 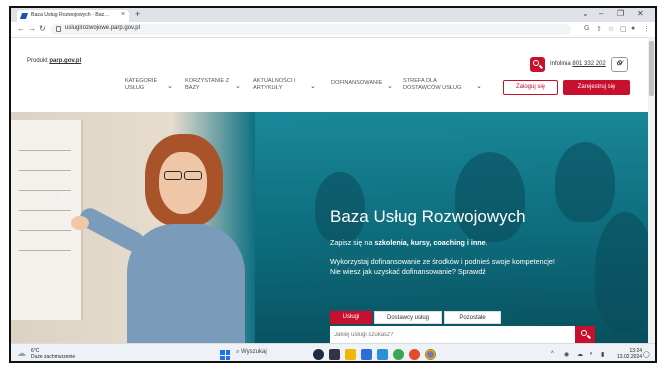 I want to click on scrollbar-thumb, so click(x=651, y=68).